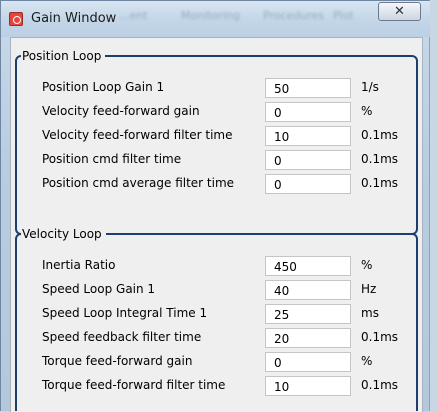 This screenshot has height=412, width=438. I want to click on param-row: Position Loop Gain 1 1/s, so click(216, 88).